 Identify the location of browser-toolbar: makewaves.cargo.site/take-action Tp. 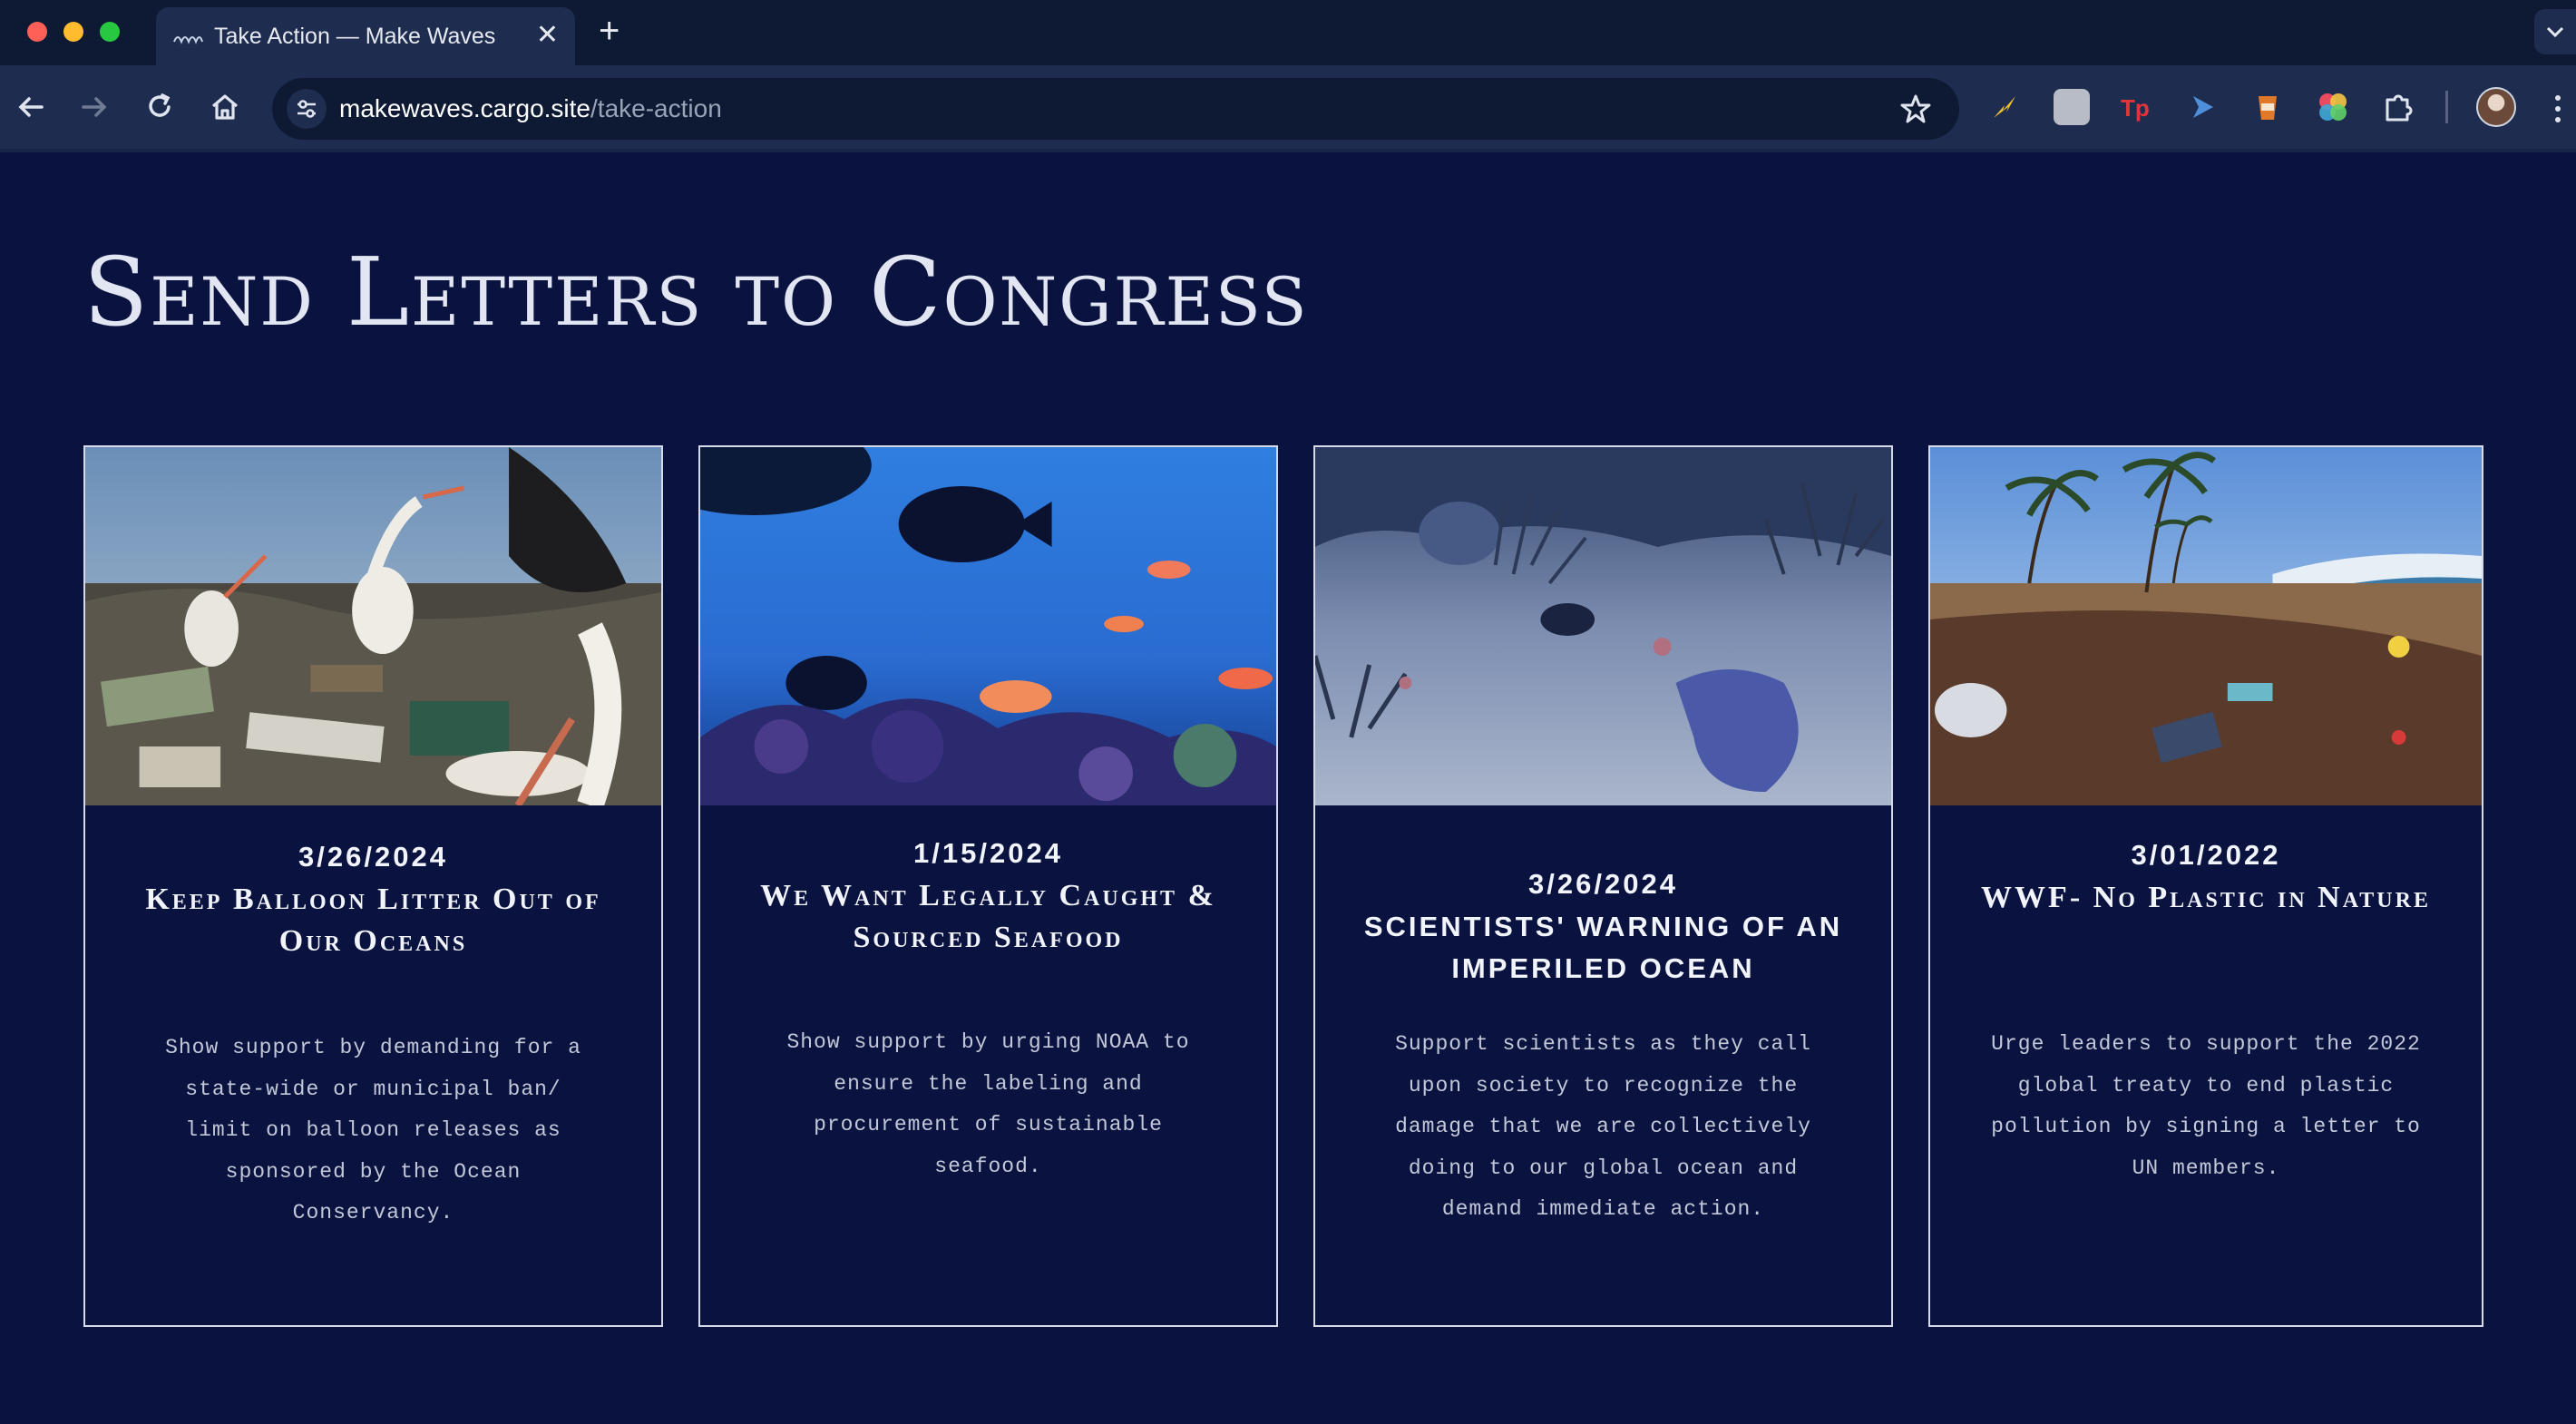
(1288, 108).